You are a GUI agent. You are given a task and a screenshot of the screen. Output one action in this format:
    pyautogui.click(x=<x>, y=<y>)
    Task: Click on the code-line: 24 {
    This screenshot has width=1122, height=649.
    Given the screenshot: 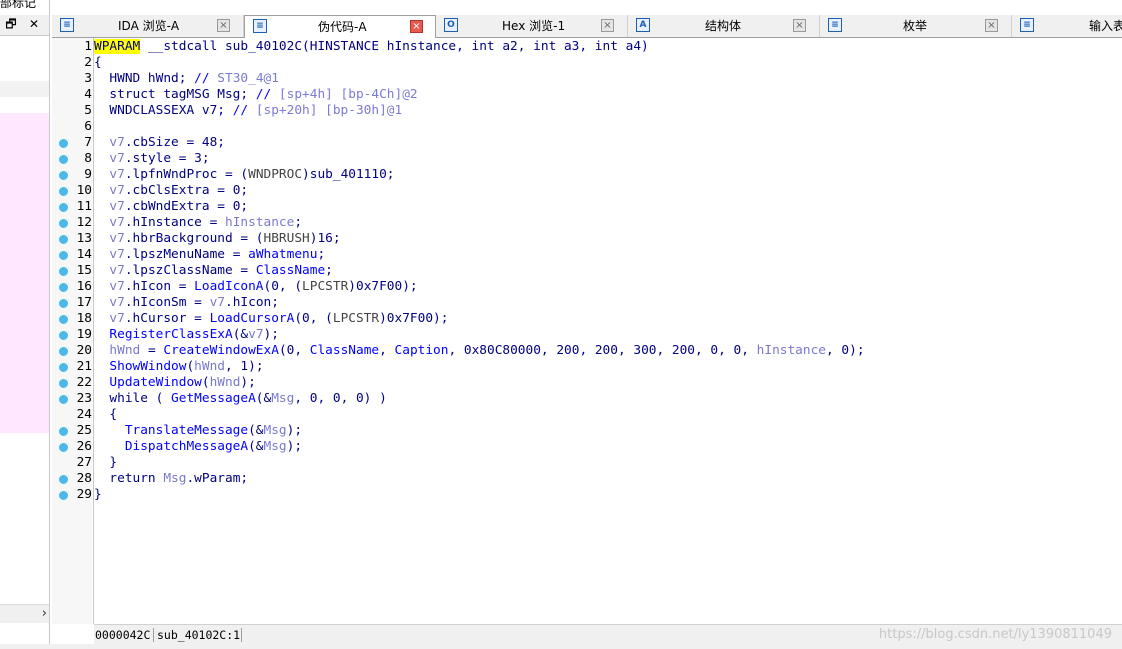 What is the action you would take?
    pyautogui.click(x=587, y=415)
    